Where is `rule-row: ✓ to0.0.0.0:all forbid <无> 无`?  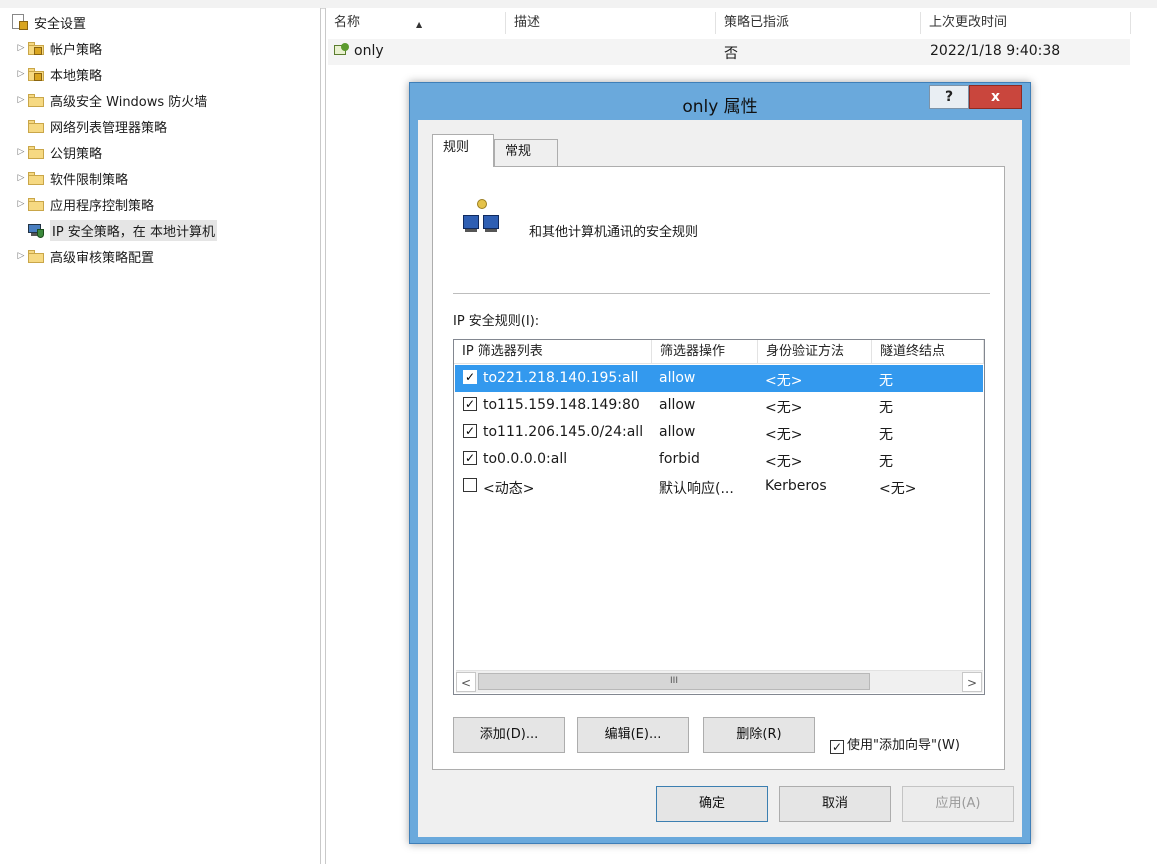 rule-row: ✓ to0.0.0.0:all forbid <无> 无 is located at coordinates (719, 459).